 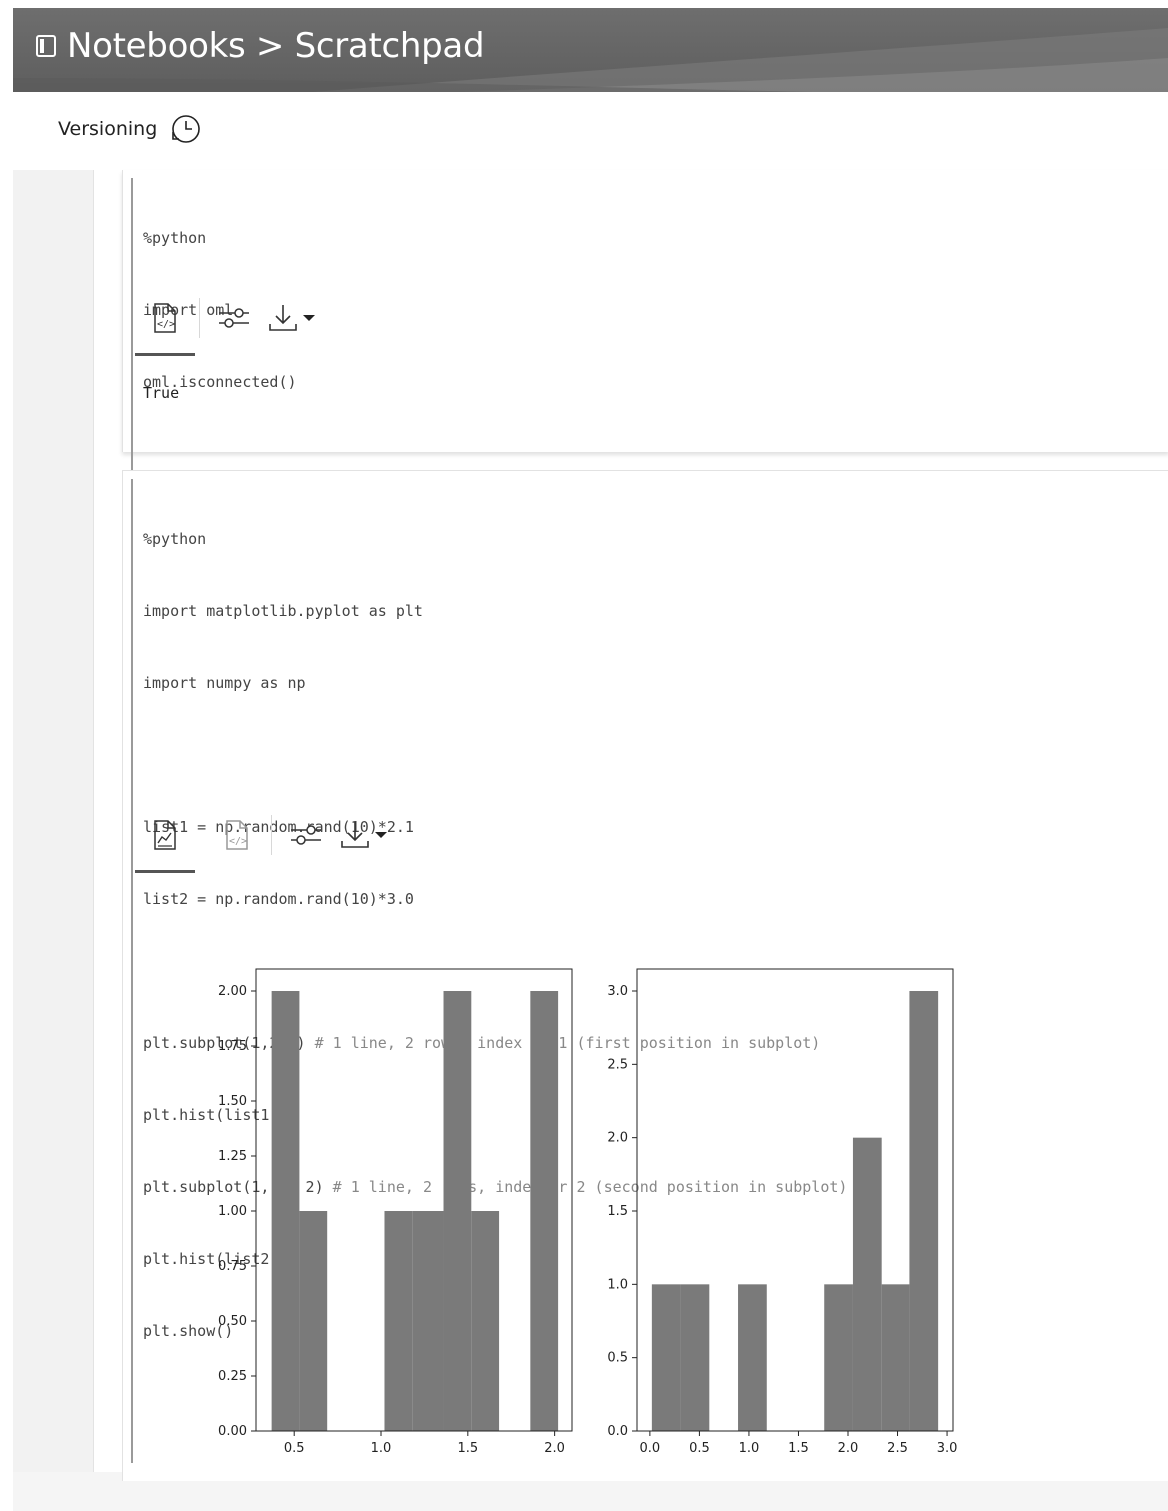 What do you see at coordinates (186, 129) in the screenshot?
I see `history-icon` at bounding box center [186, 129].